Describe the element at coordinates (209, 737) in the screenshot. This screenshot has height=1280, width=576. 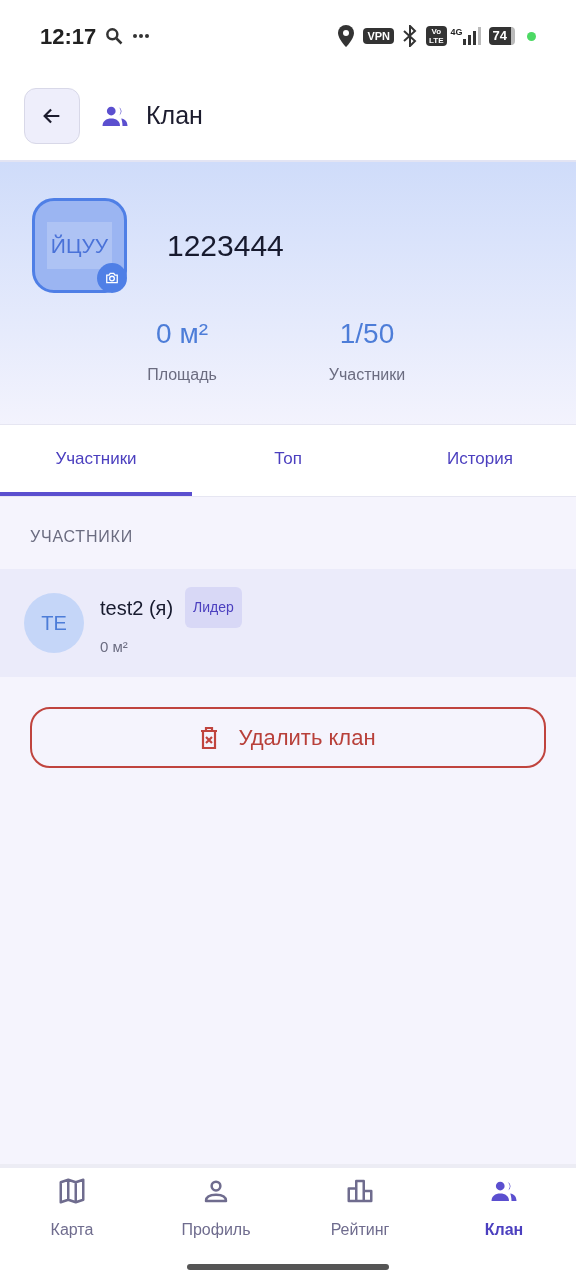
I see `trash-icon` at that location.